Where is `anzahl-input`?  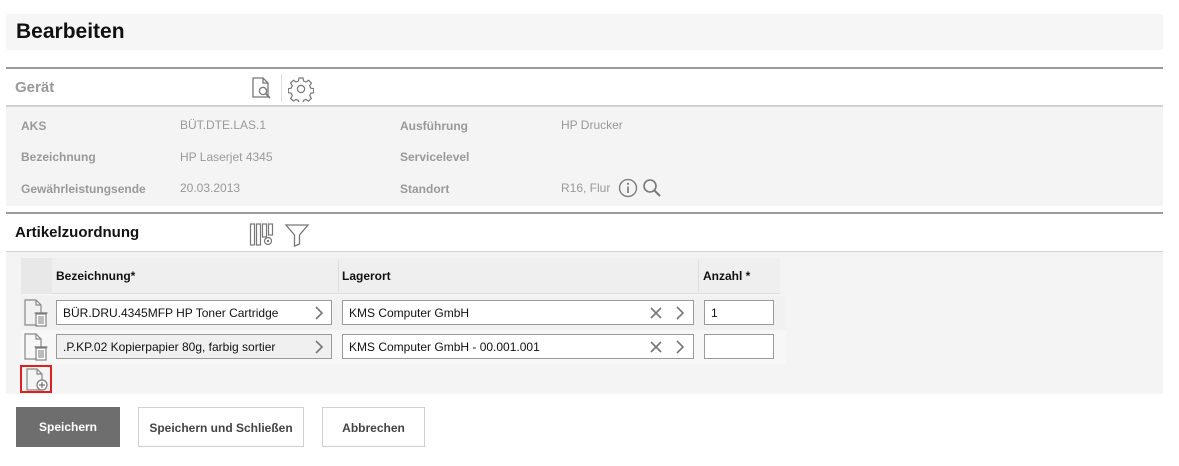 anzahl-input is located at coordinates (739, 346).